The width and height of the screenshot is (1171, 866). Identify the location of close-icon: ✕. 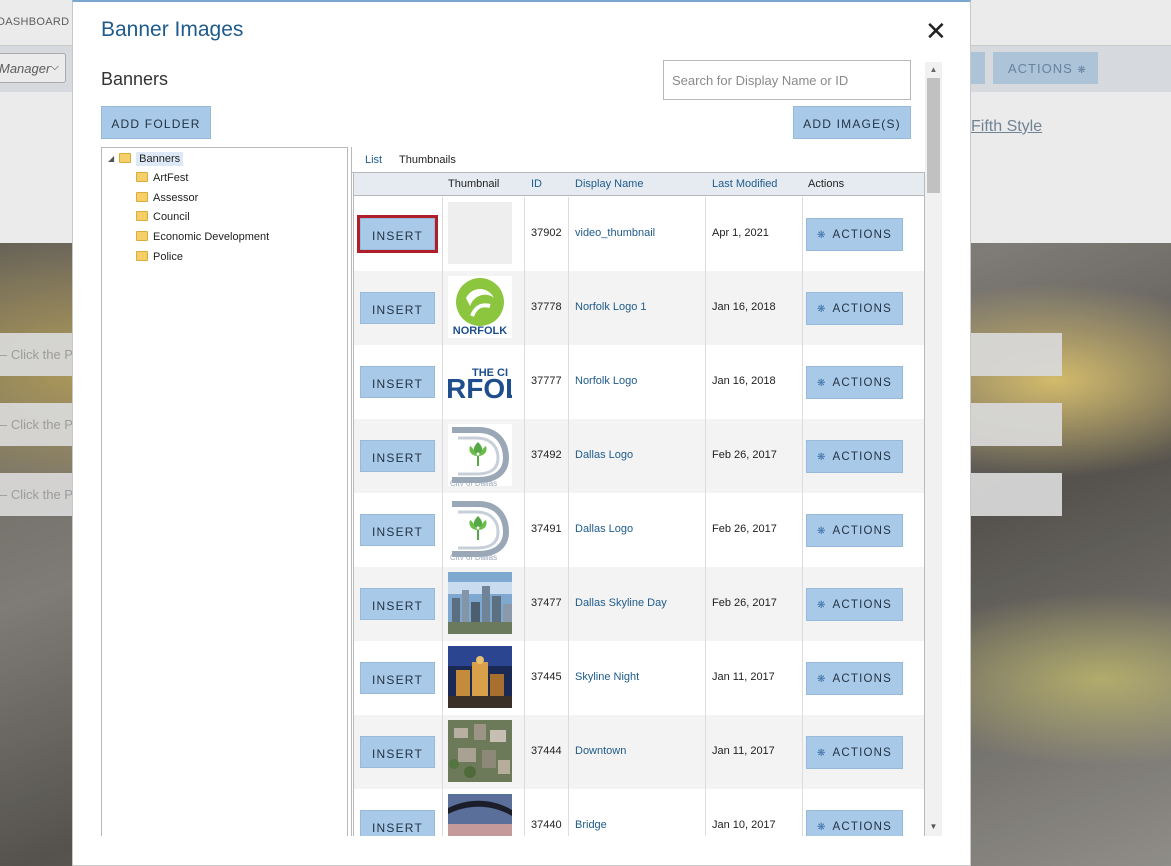
(936, 31).